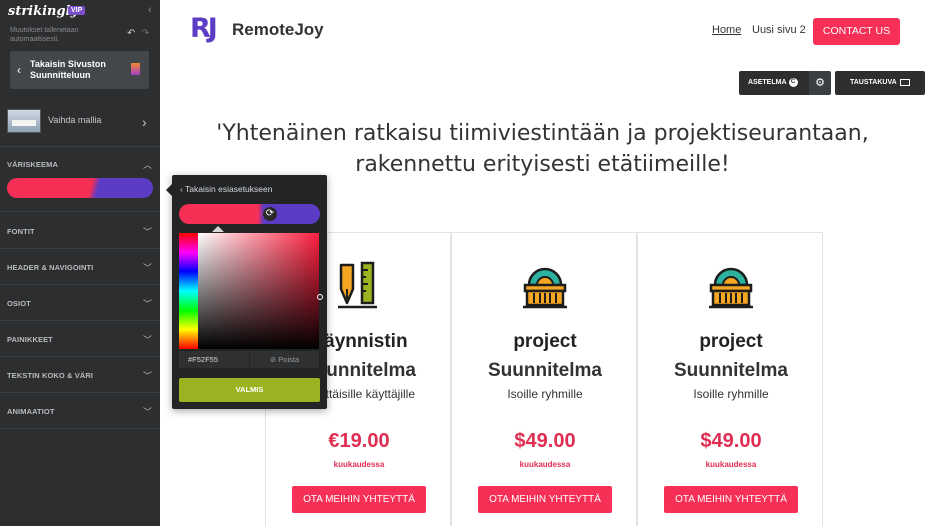  Describe the element at coordinates (24, 121) in the screenshot. I see `template-thumbnail` at that location.